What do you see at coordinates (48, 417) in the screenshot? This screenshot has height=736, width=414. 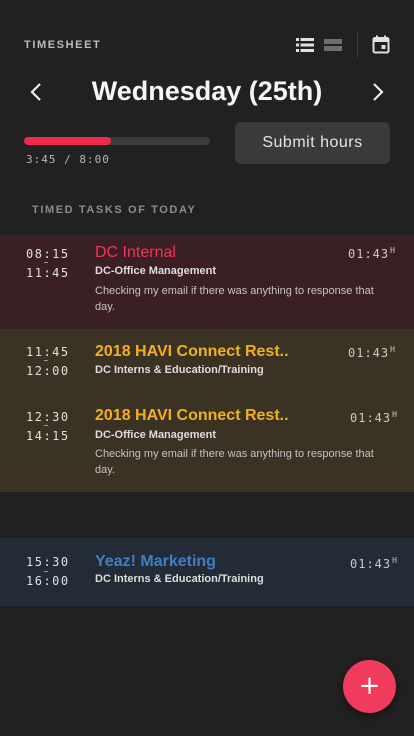 I see `task-start-time: 12:30` at bounding box center [48, 417].